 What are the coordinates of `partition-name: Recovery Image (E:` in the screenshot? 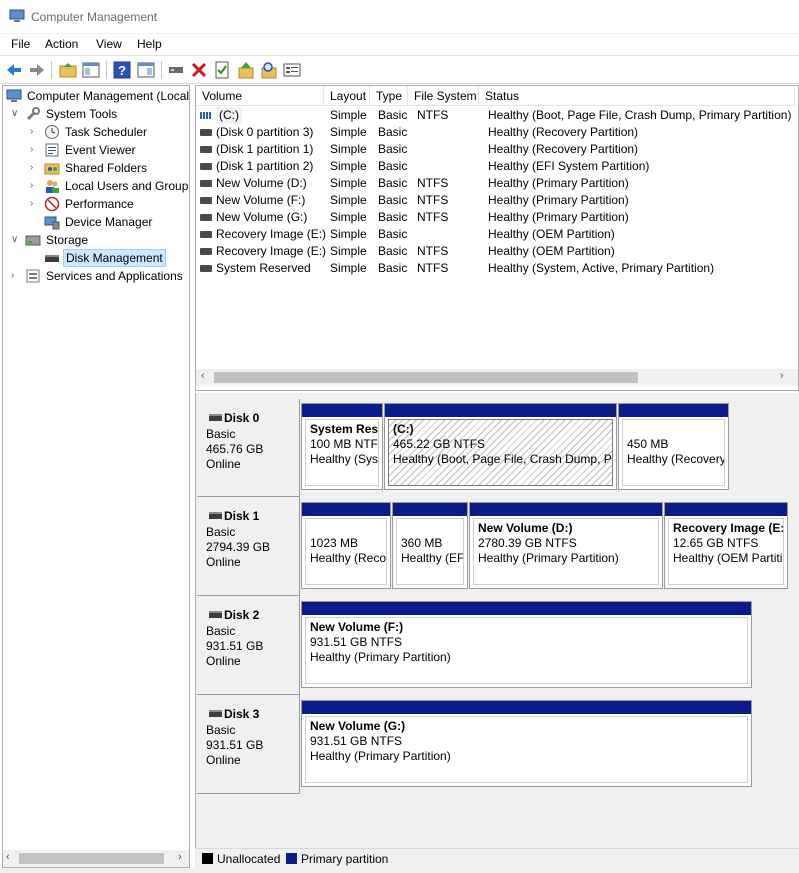 It's located at (728, 528).